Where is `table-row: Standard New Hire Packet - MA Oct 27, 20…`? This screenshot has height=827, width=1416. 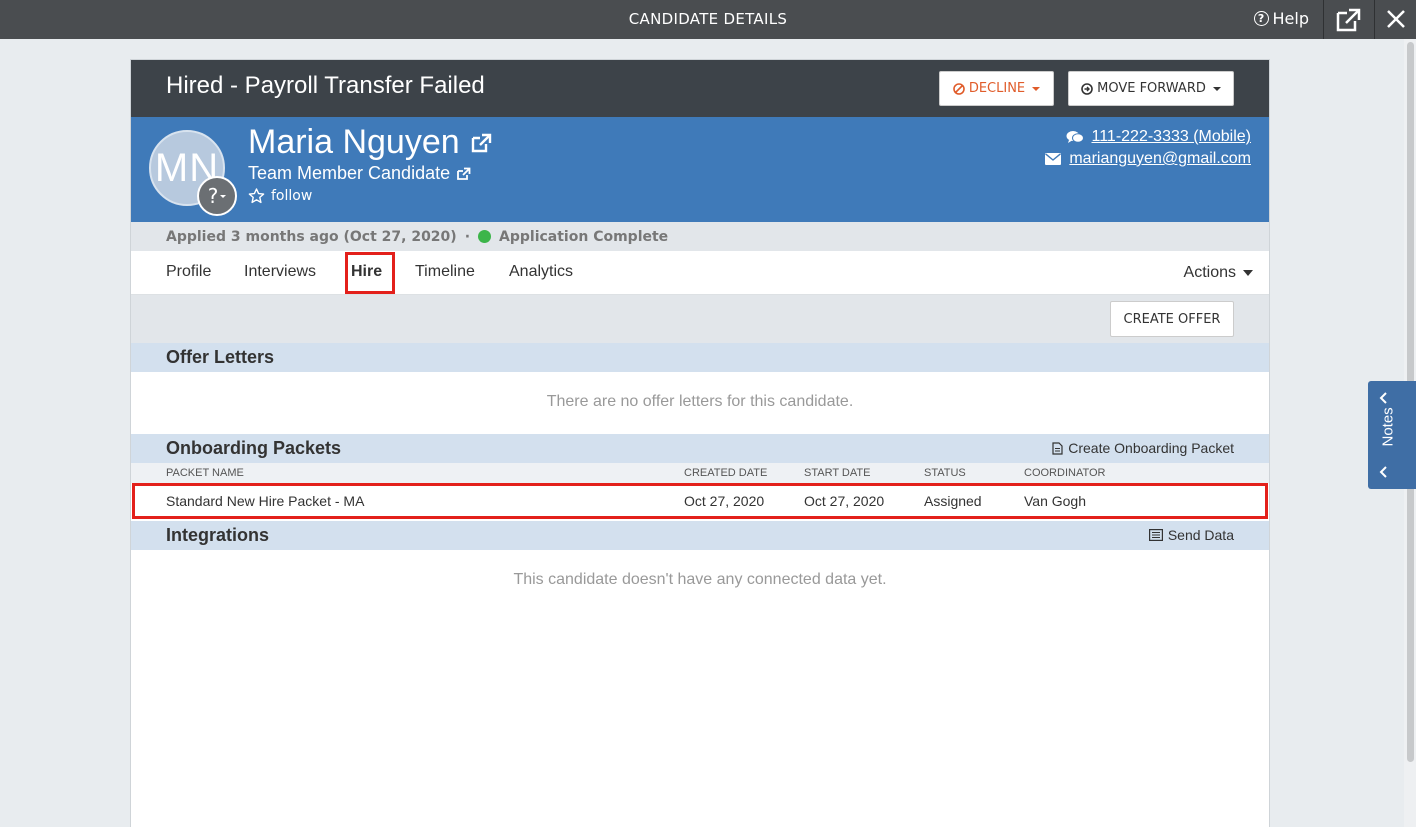
table-row: Standard New Hire Packet - MA Oct 27, 20… is located at coordinates (700, 501).